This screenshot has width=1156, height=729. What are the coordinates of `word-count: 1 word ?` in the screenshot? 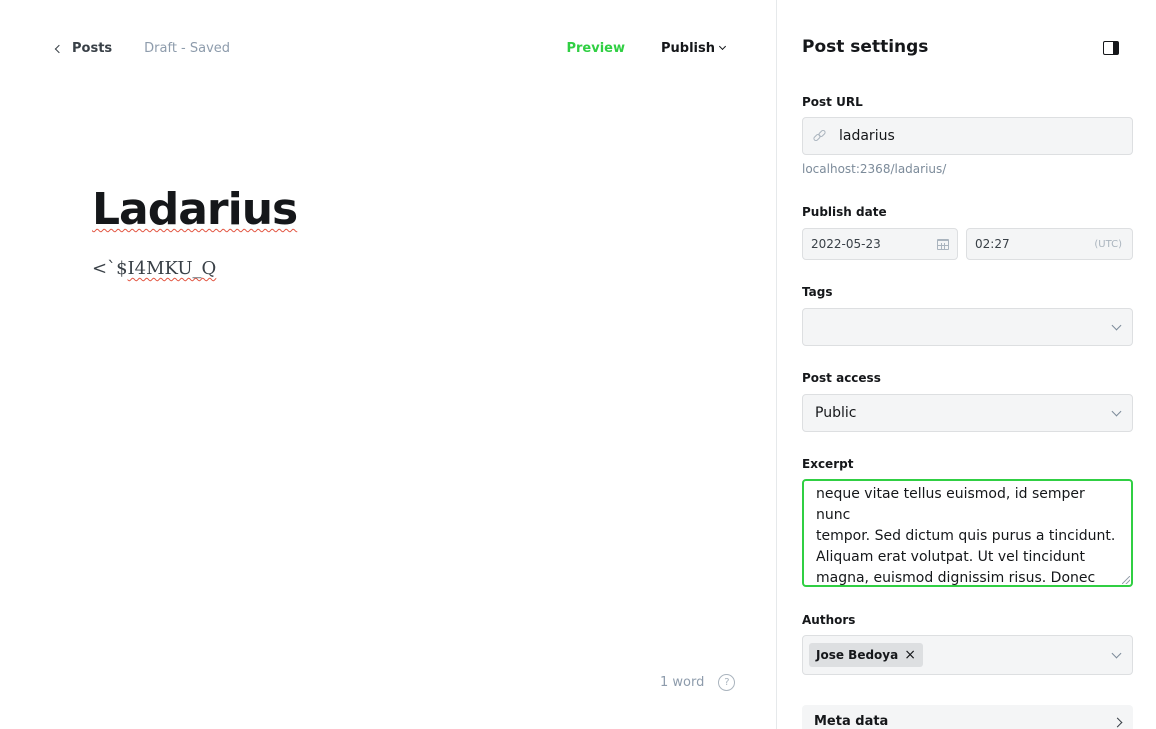 It's located at (698, 682).